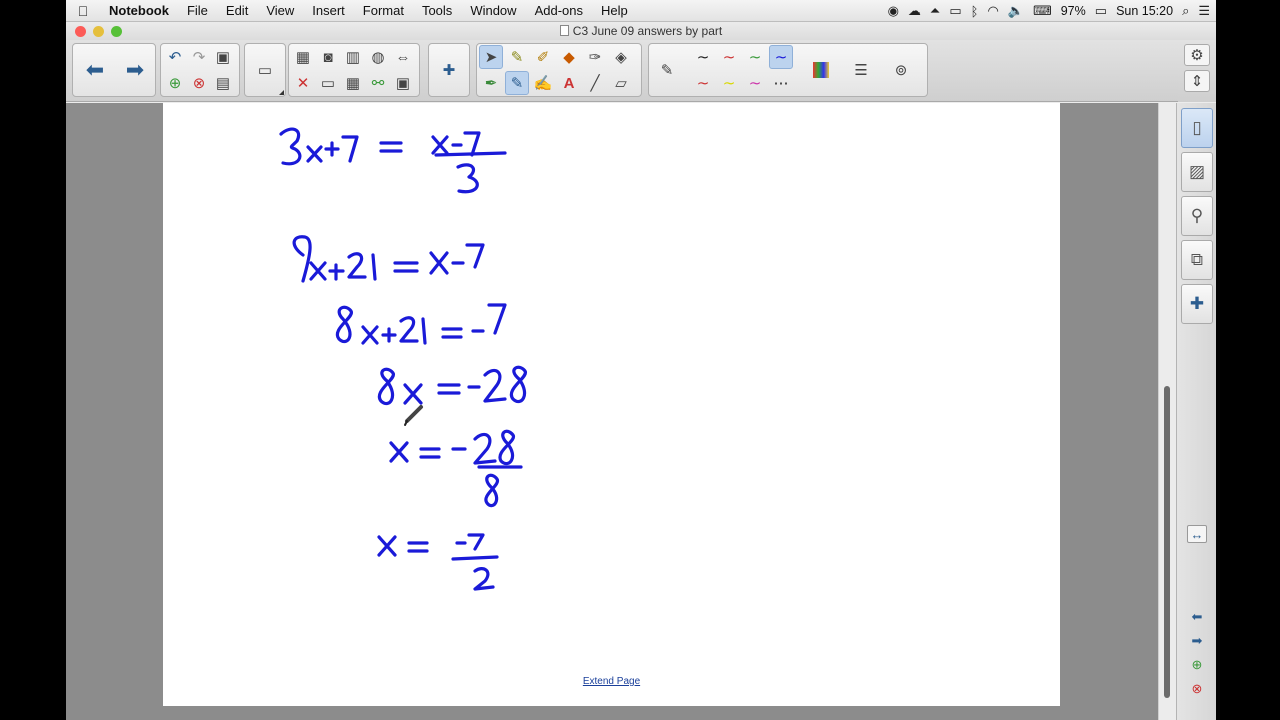  What do you see at coordinates (403, 57) in the screenshot?
I see `resize-button: ⇔` at bounding box center [403, 57].